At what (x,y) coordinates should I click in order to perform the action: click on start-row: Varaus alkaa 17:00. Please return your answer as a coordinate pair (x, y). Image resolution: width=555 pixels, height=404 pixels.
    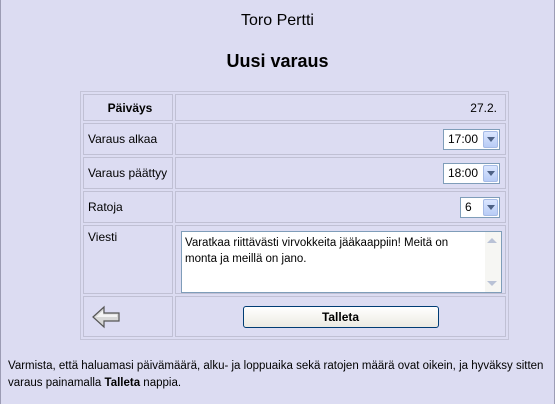
    Looking at the image, I should click on (294, 139).